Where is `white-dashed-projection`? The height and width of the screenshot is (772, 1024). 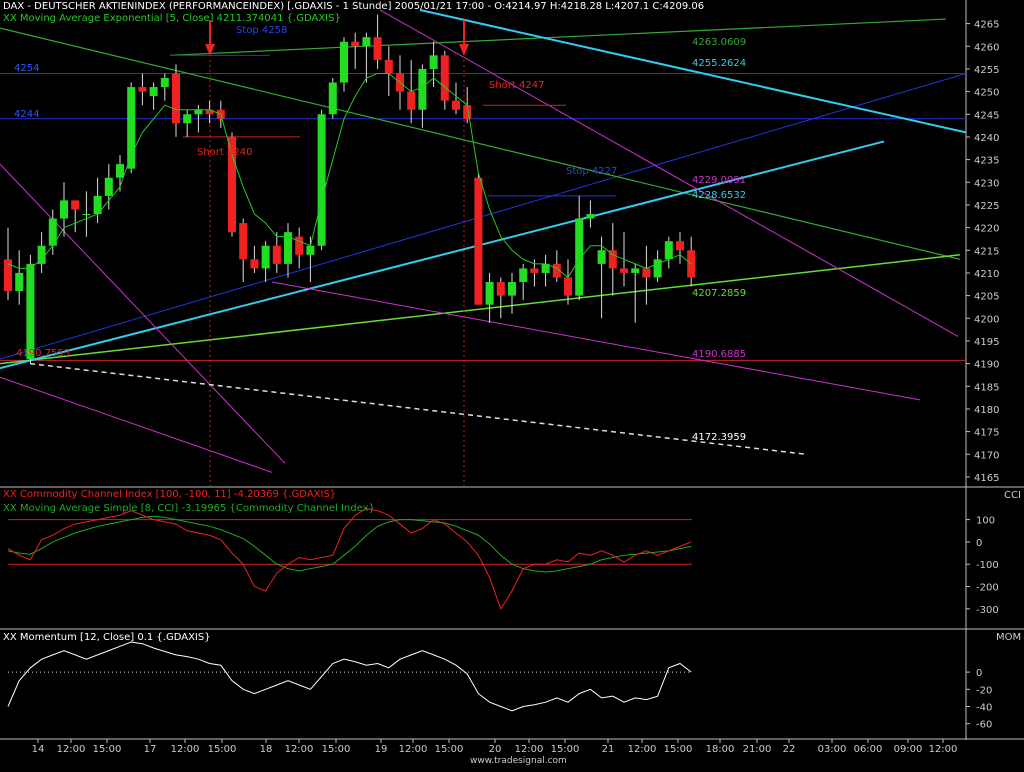
white-dashed-projection is located at coordinates (418, 409).